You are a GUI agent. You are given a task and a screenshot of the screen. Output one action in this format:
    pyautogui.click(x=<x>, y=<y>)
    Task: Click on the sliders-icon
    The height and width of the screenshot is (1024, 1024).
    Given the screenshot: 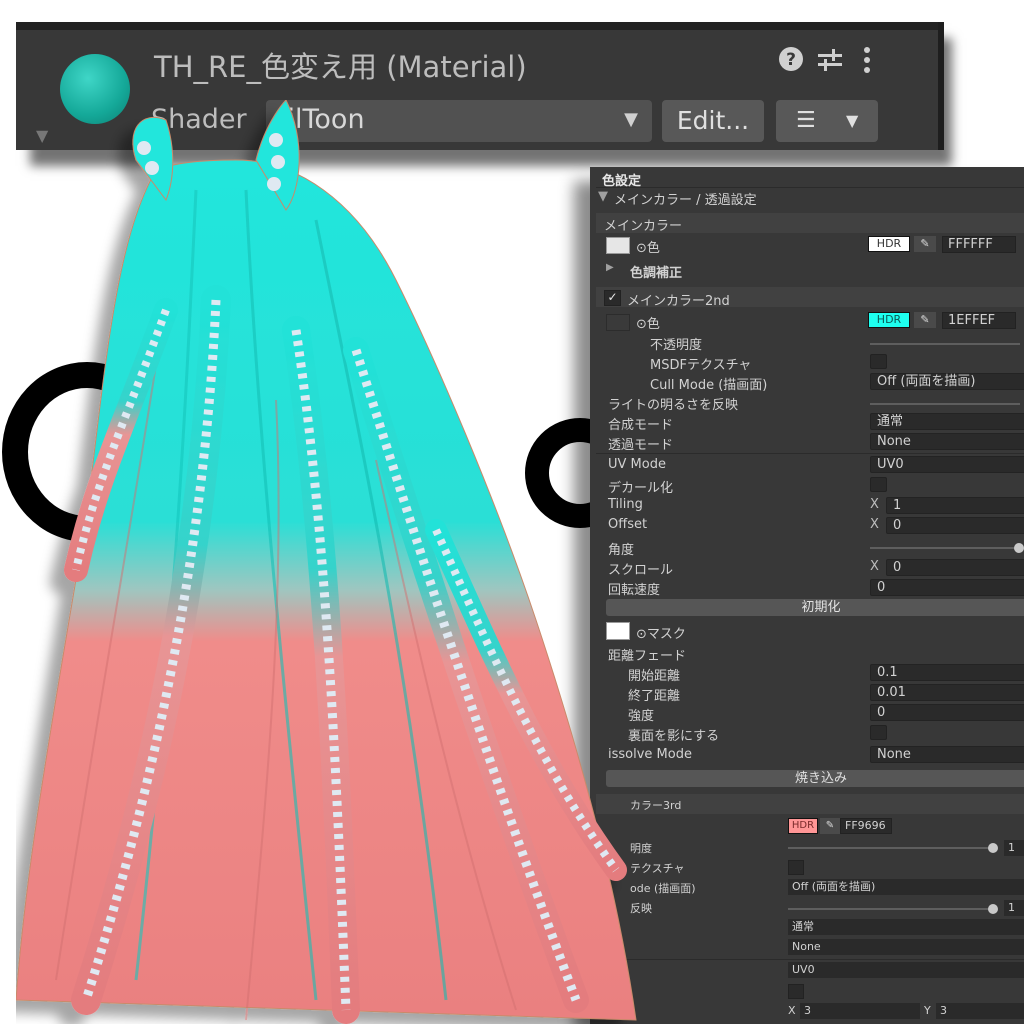 What is the action you would take?
    pyautogui.click(x=830, y=63)
    